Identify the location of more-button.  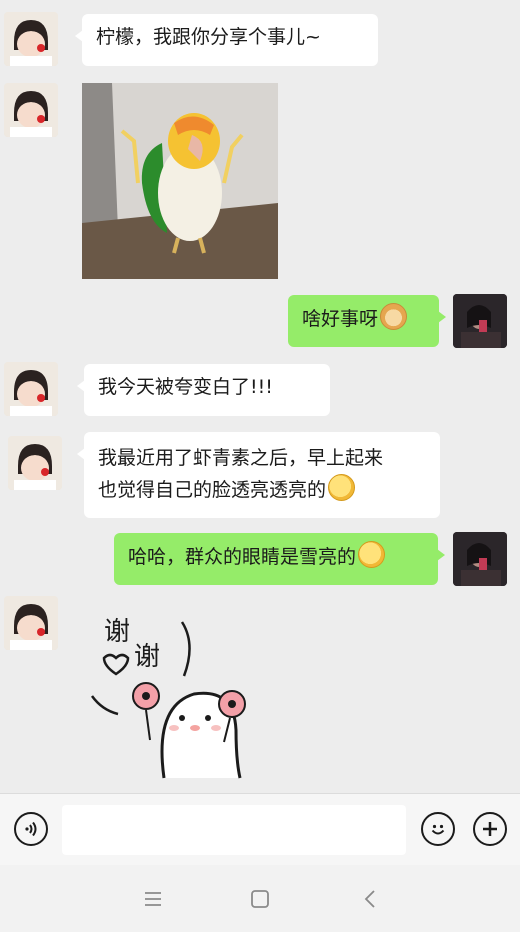
(490, 829).